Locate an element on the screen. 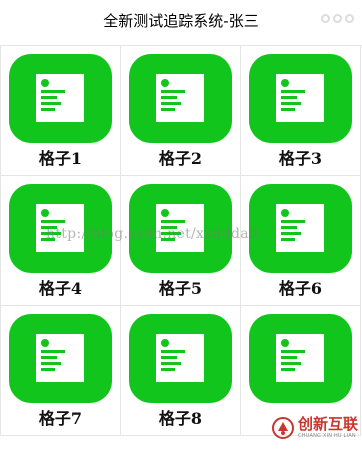 Image resolution: width=362 pixels, height=451 pixels. grid-item-label: 格子2 is located at coordinates (180, 158).